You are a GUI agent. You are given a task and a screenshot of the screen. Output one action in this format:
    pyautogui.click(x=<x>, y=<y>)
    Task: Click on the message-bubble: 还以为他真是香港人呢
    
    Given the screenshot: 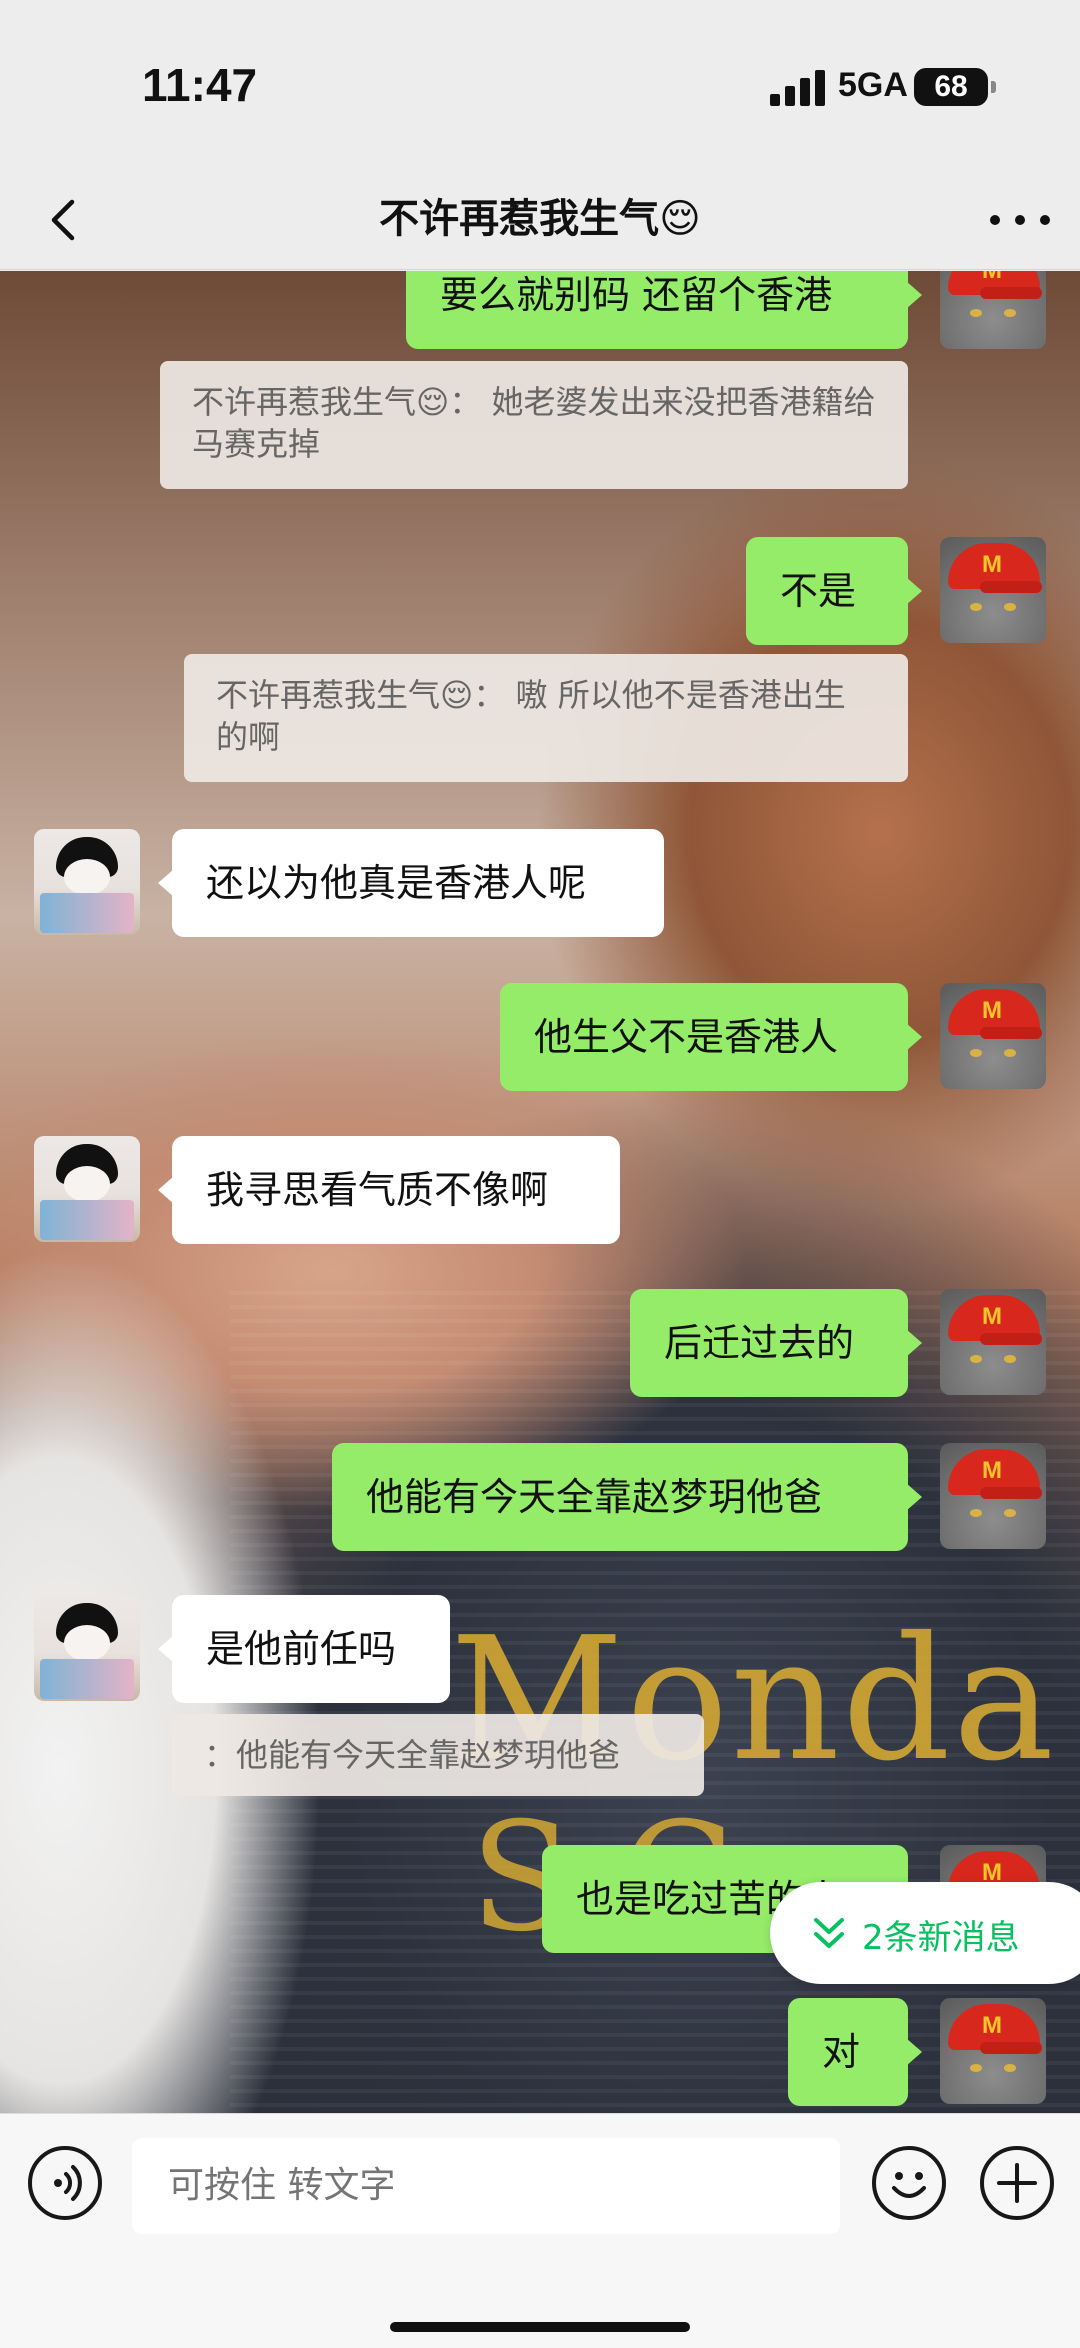 What is the action you would take?
    pyautogui.click(x=411, y=883)
    